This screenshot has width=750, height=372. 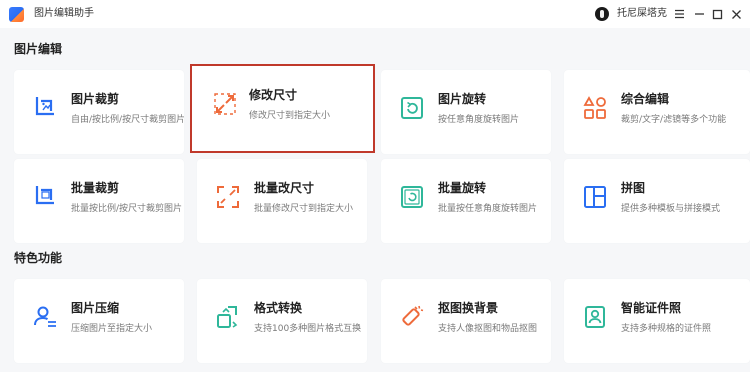 What do you see at coordinates (282, 108) in the screenshot?
I see `card-resize: 修改尺寸 修改尺寸到指定大小` at bounding box center [282, 108].